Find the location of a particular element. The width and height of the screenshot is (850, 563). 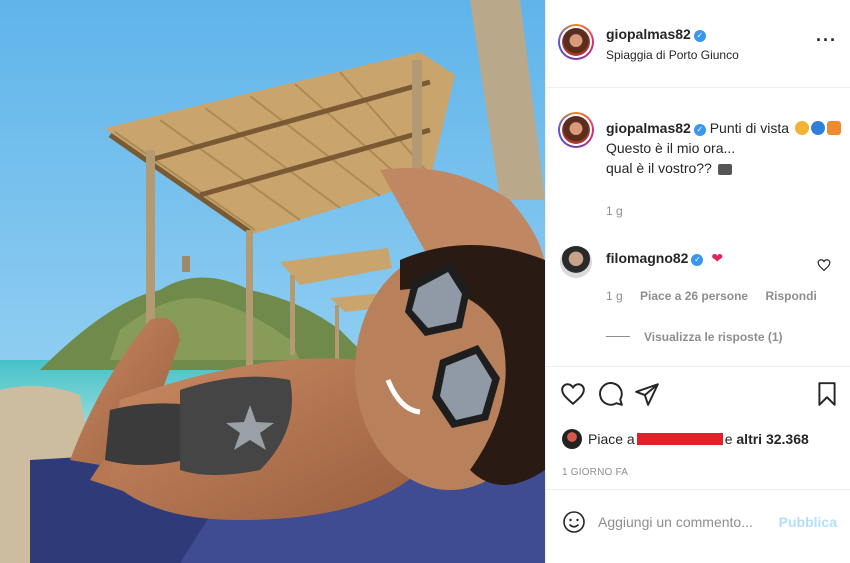

likes-others-count: altri 32.368 is located at coordinates (772, 439).